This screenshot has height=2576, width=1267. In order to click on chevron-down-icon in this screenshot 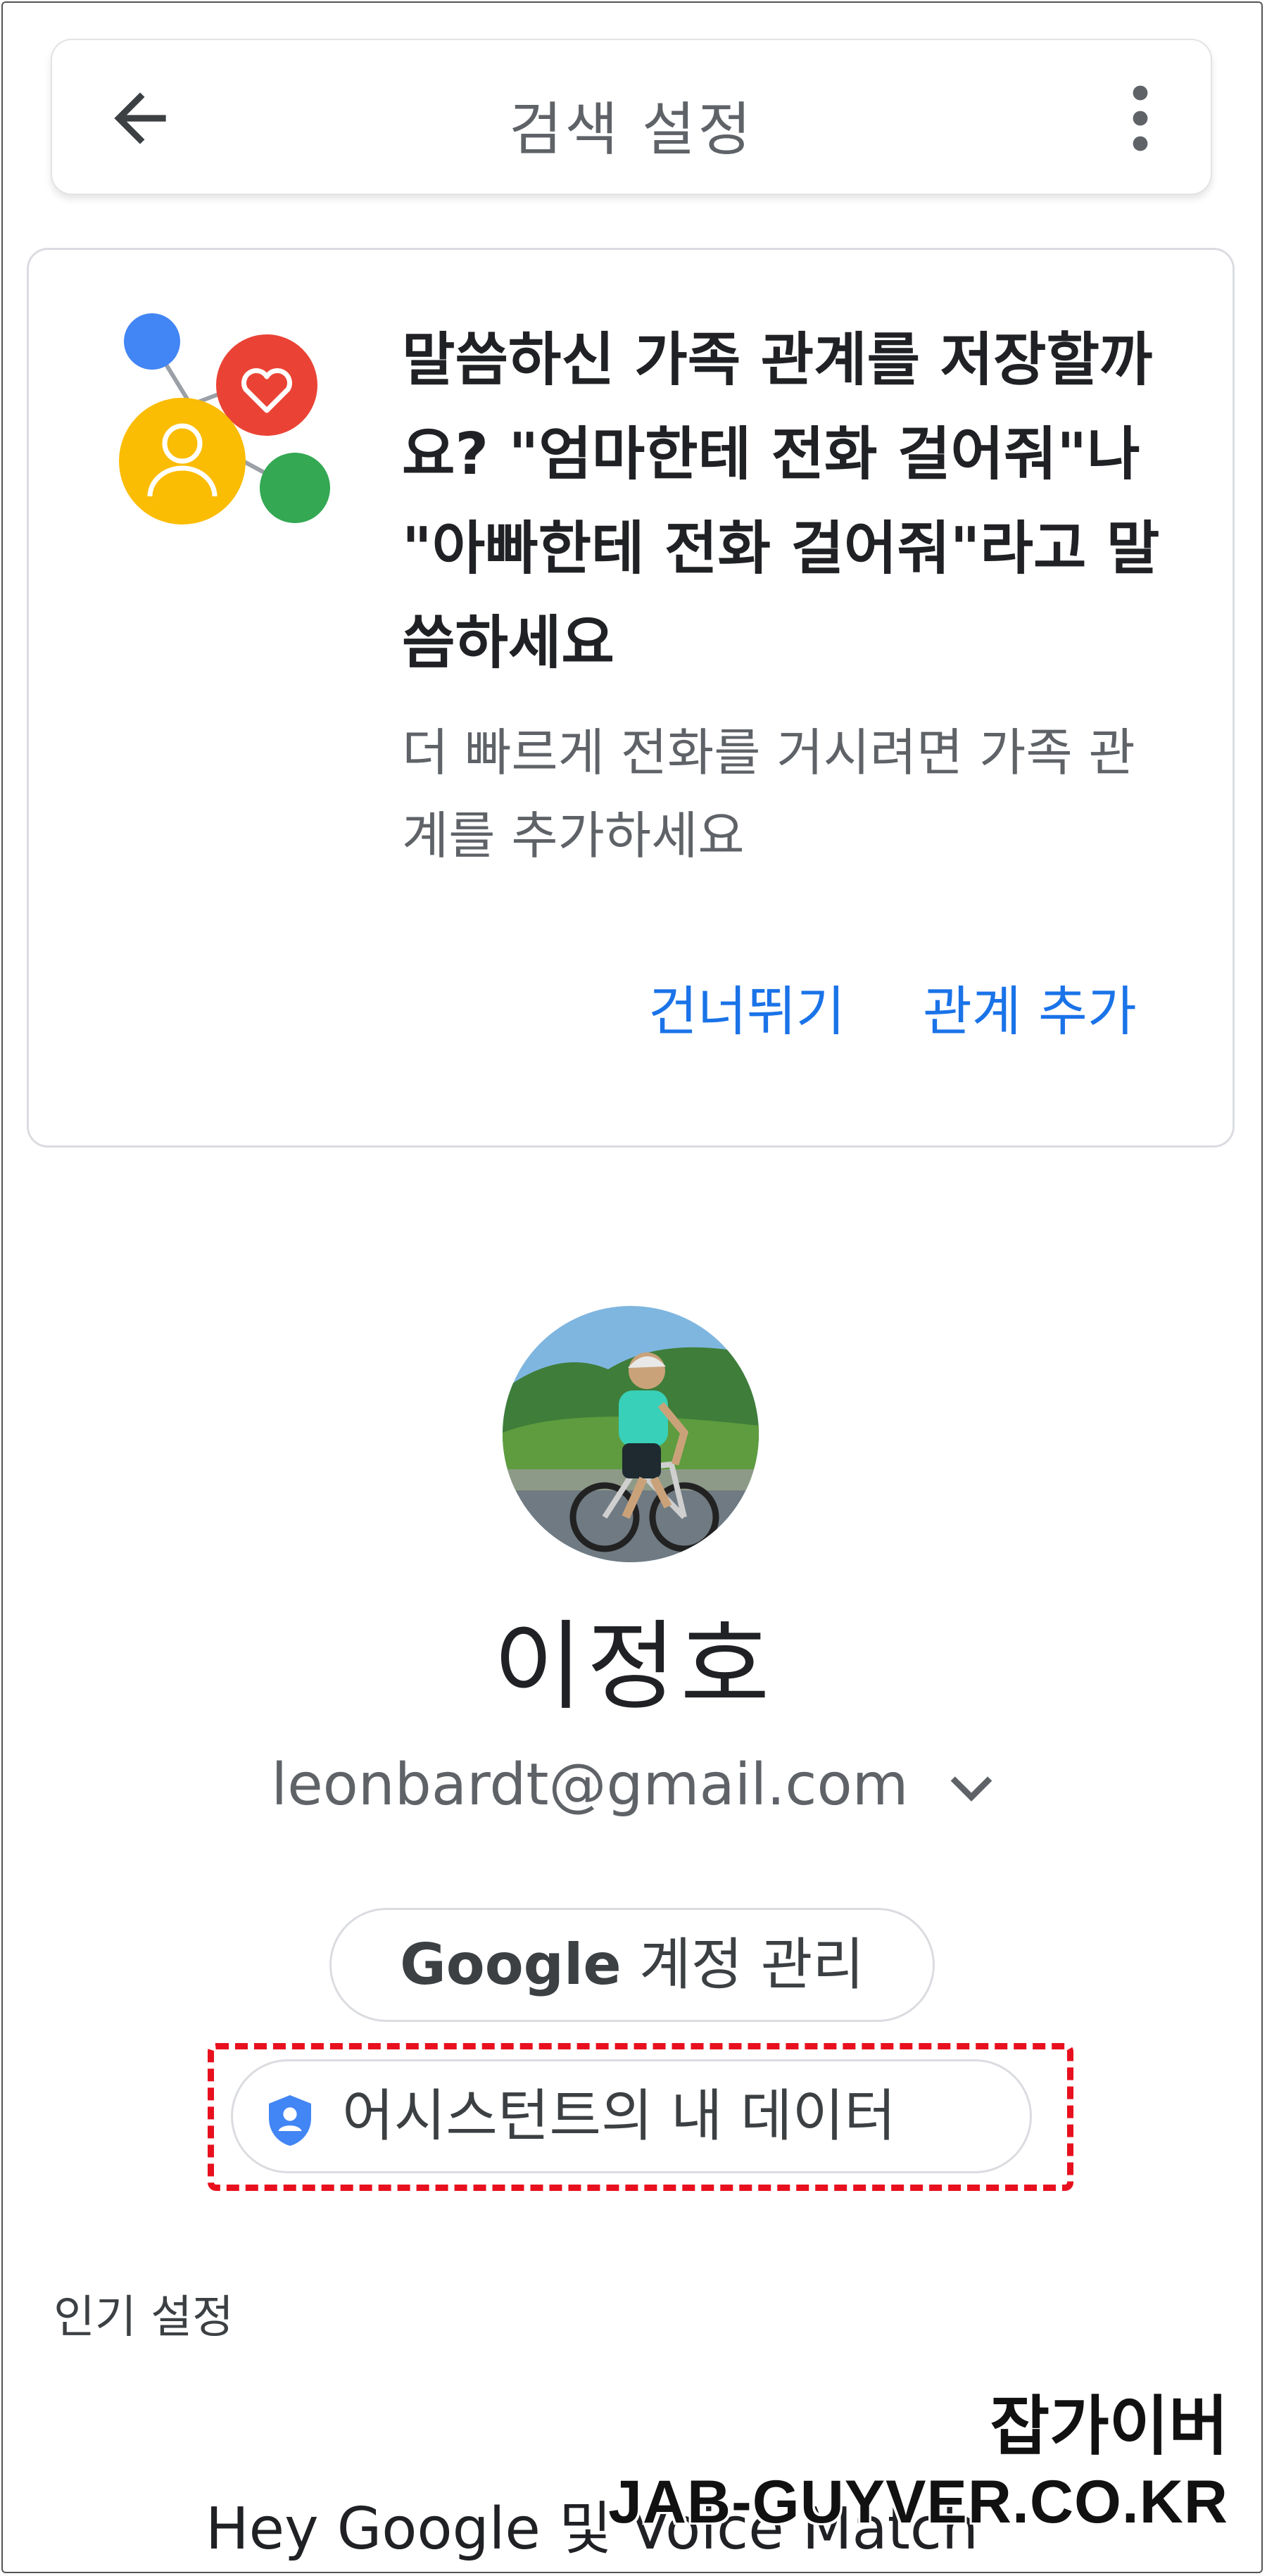, I will do `click(971, 1789)`.